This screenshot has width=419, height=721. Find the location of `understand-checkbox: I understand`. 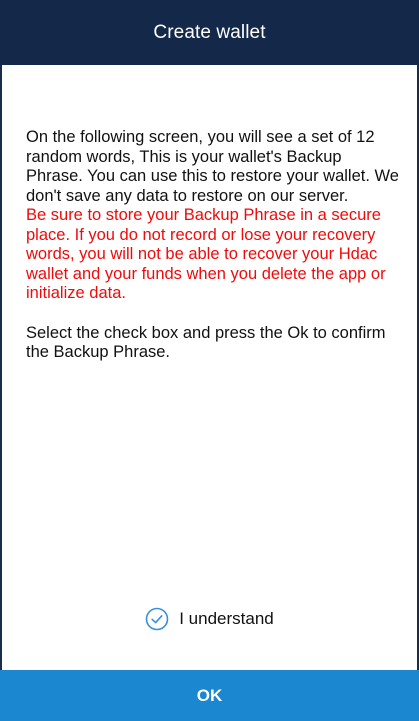

understand-checkbox: I understand is located at coordinates (209, 619).